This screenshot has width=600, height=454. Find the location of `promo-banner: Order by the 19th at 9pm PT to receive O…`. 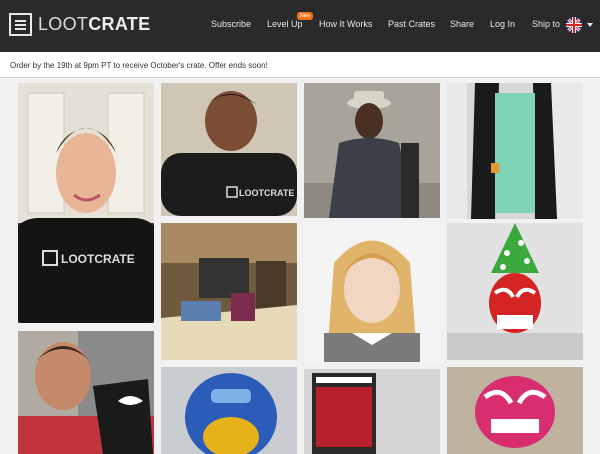

promo-banner: Order by the 19th at 9pm PT to receive O… is located at coordinates (300, 65).